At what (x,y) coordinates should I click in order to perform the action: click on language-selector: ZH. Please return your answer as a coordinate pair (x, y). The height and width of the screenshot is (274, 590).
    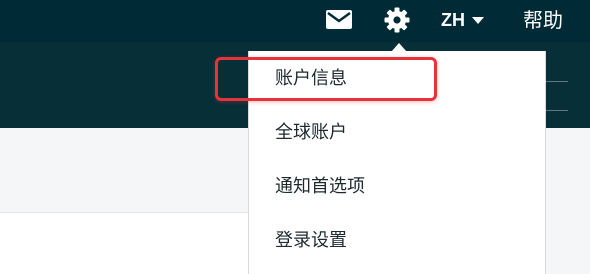
    Looking at the image, I should click on (462, 20).